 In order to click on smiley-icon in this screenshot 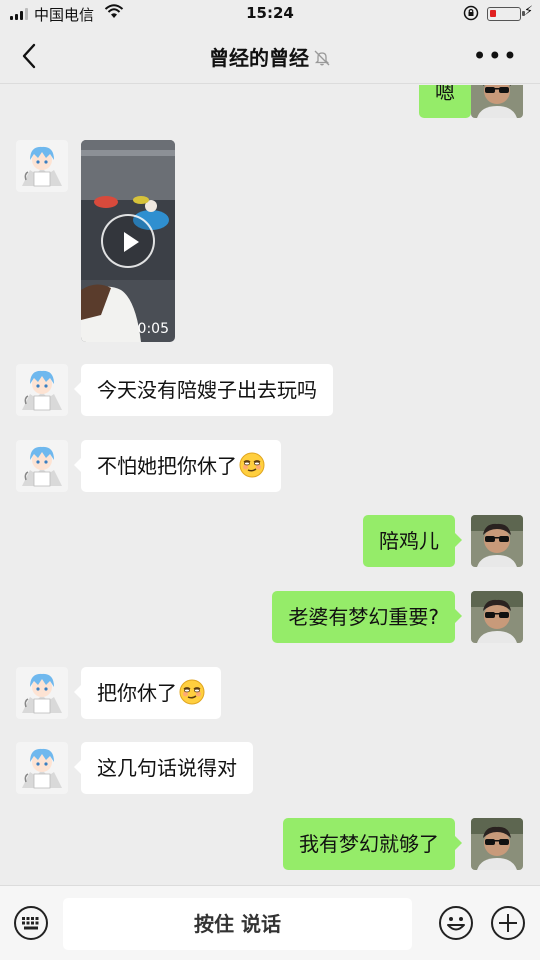, I will do `click(456, 923)`.